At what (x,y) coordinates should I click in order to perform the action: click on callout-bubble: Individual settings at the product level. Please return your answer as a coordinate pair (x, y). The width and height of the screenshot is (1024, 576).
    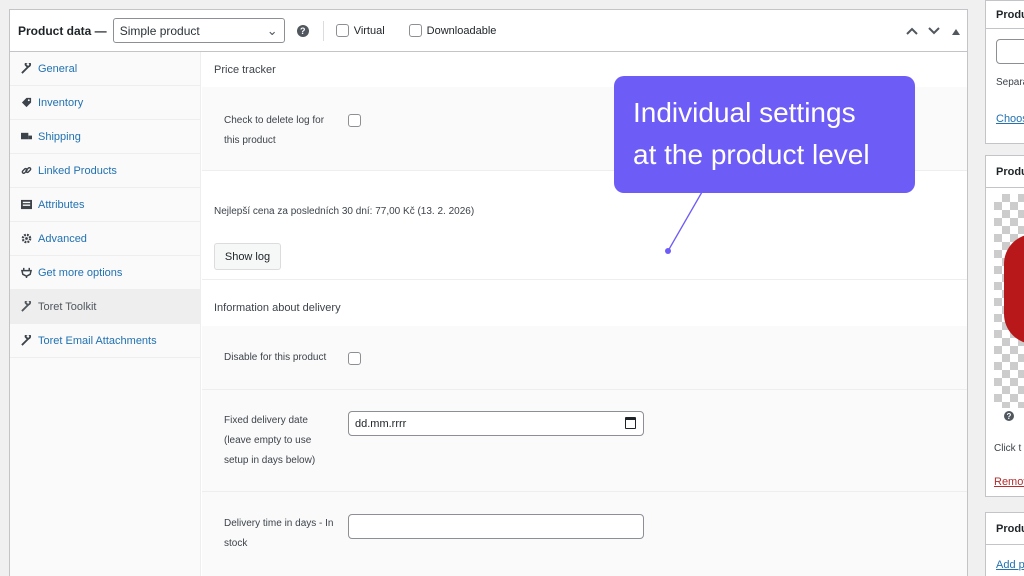
    Looking at the image, I should click on (764, 134).